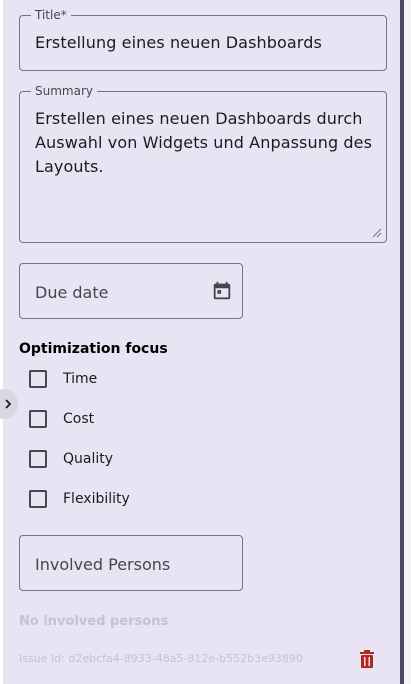 Image resolution: width=411 pixels, height=684 pixels. I want to click on summary-line-2: Auswahl von Widgets und Anpassung des, so click(203, 143).